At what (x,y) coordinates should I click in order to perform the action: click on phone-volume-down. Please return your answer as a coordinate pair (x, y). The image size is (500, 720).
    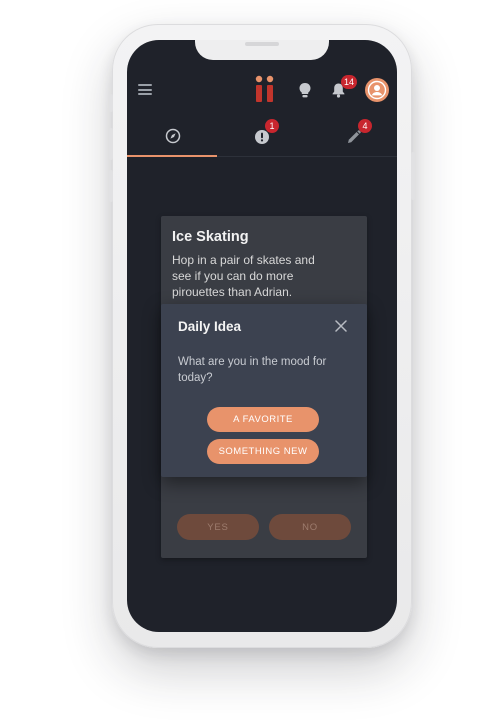
    Looking at the image, I should click on (111, 186).